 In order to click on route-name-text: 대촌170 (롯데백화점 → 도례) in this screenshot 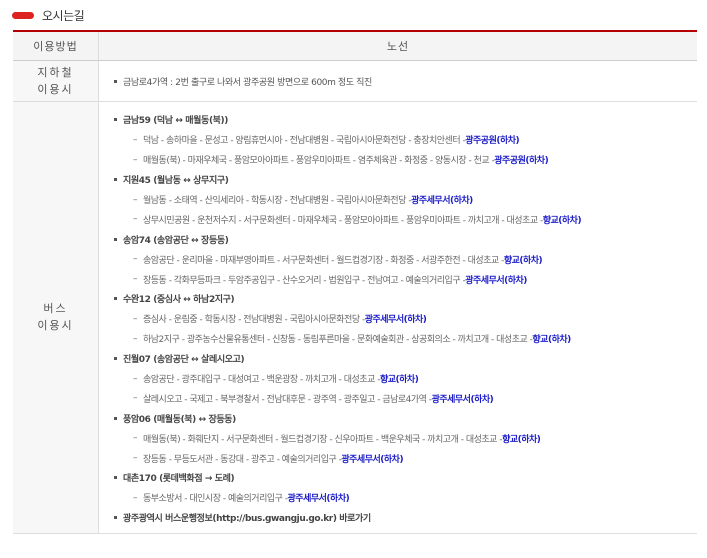, I will do `click(179, 479)`.